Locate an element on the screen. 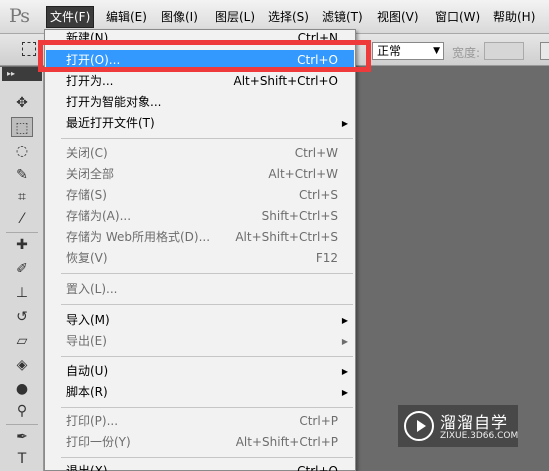  pen-icon: ✒ is located at coordinates (22, 437).